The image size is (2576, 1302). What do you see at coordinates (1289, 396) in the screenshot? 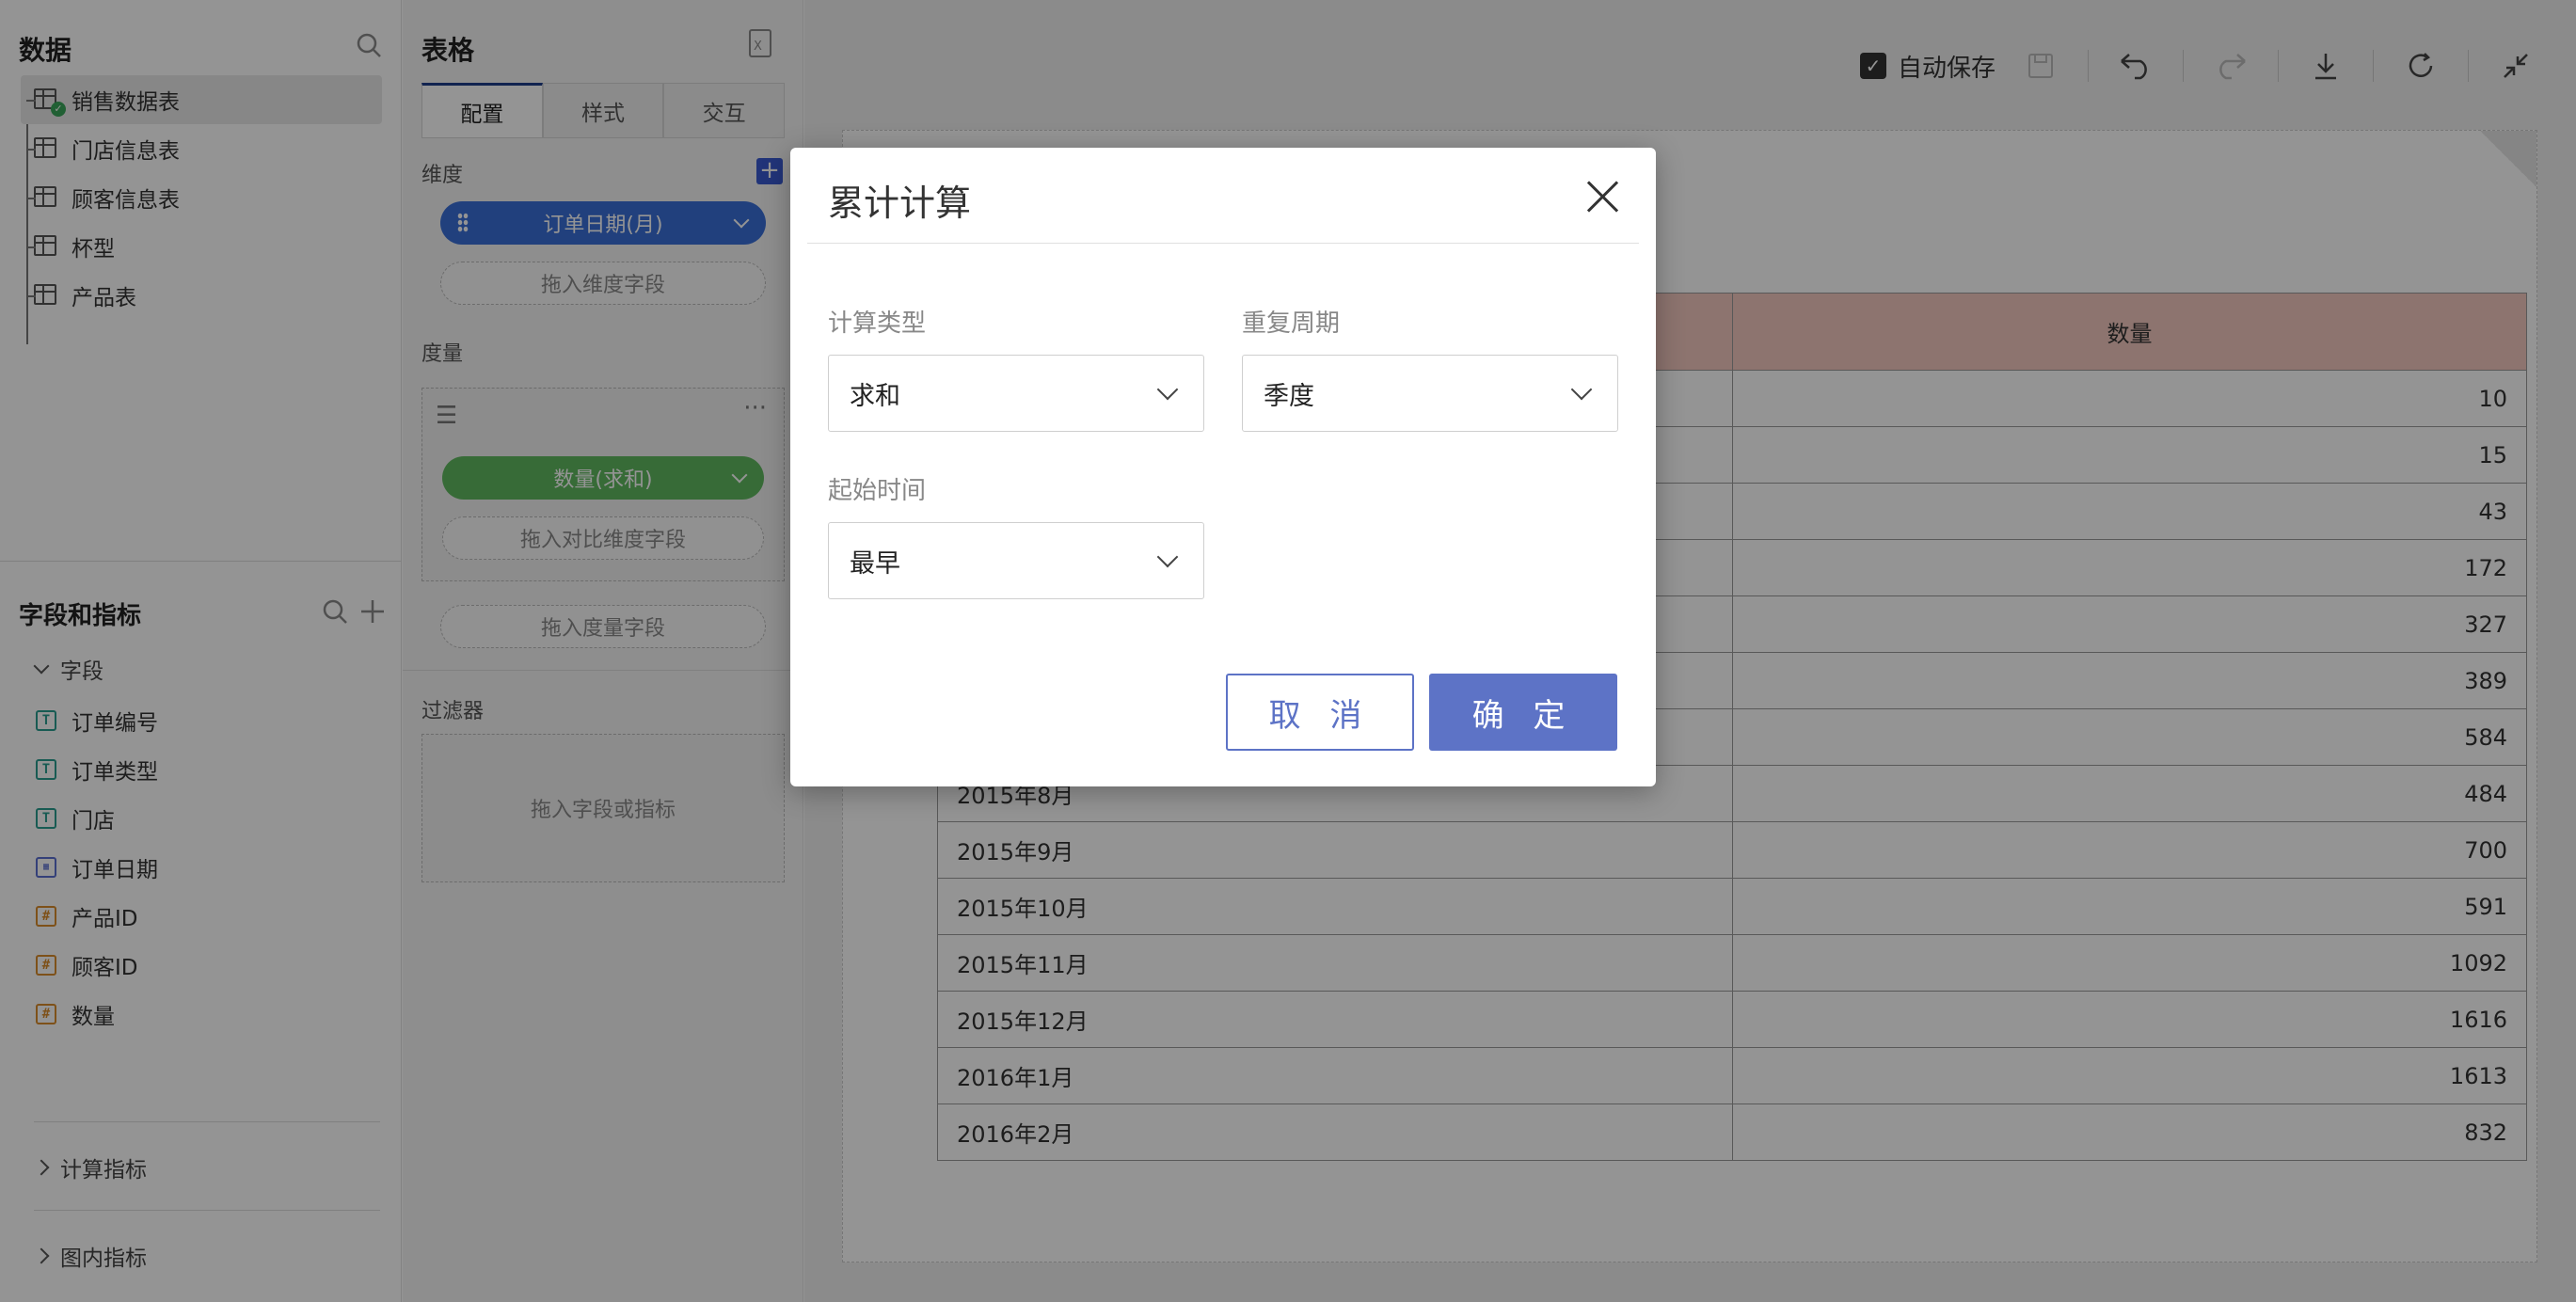
I see `repeat-period-value: 季度` at bounding box center [1289, 396].